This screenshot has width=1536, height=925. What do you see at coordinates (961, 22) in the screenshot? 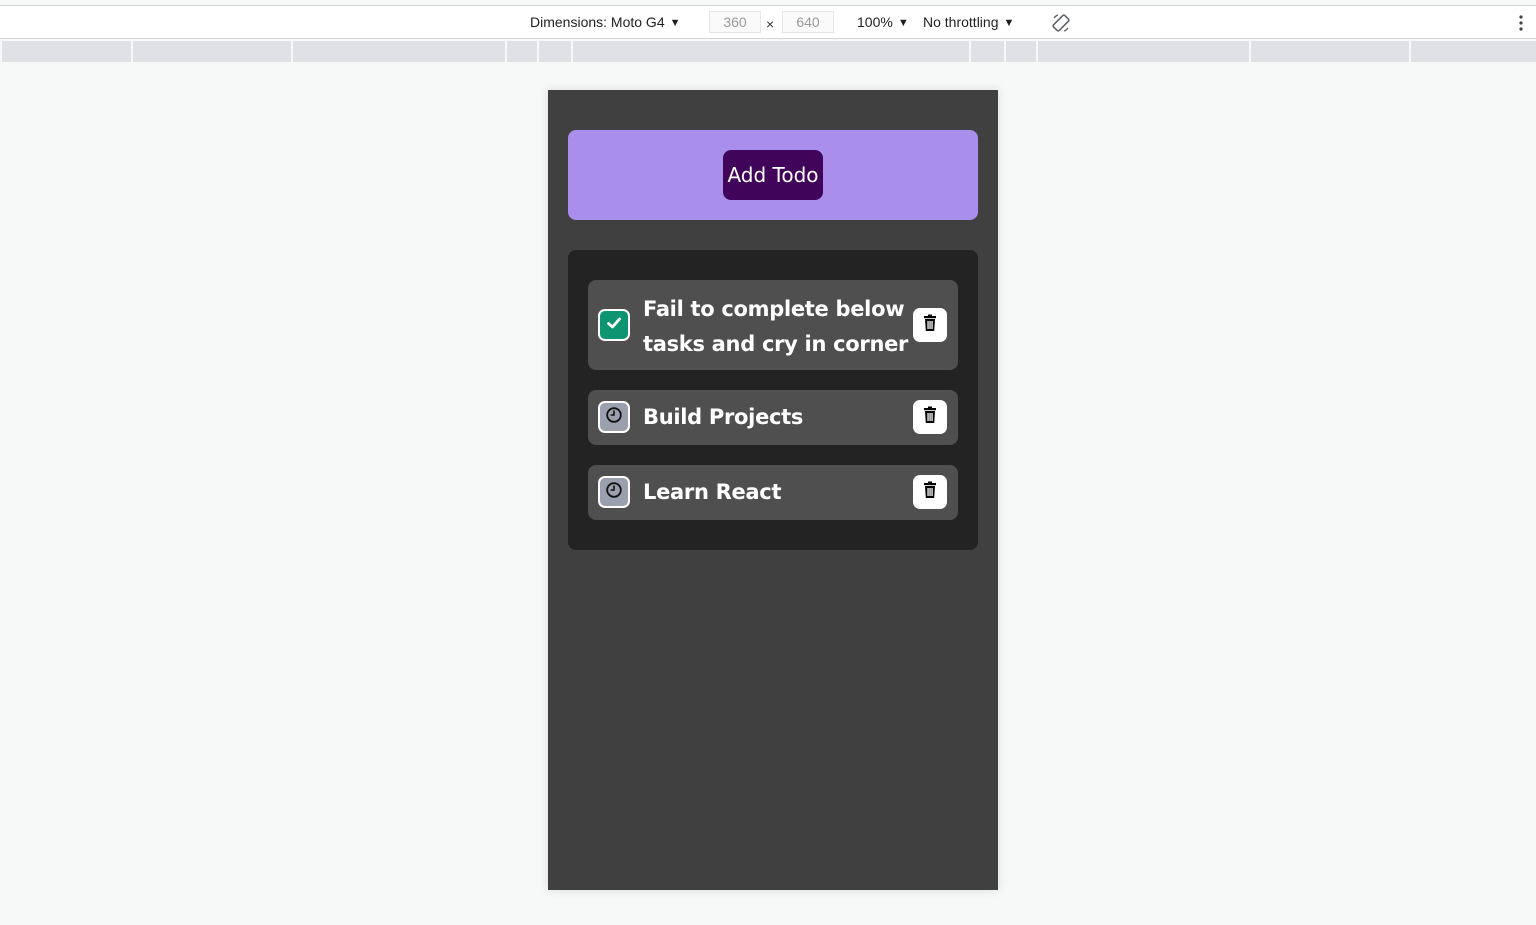
I see `throttling-label: No throttling` at bounding box center [961, 22].